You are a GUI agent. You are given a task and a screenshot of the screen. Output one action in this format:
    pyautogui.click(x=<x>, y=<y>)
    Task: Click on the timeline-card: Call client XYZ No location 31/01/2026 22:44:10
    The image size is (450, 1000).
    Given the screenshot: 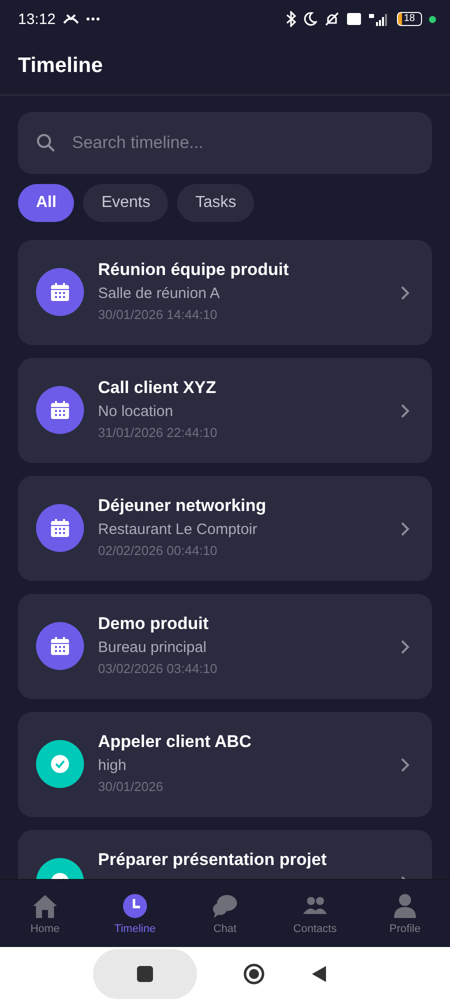 What is the action you would take?
    pyautogui.click(x=225, y=410)
    